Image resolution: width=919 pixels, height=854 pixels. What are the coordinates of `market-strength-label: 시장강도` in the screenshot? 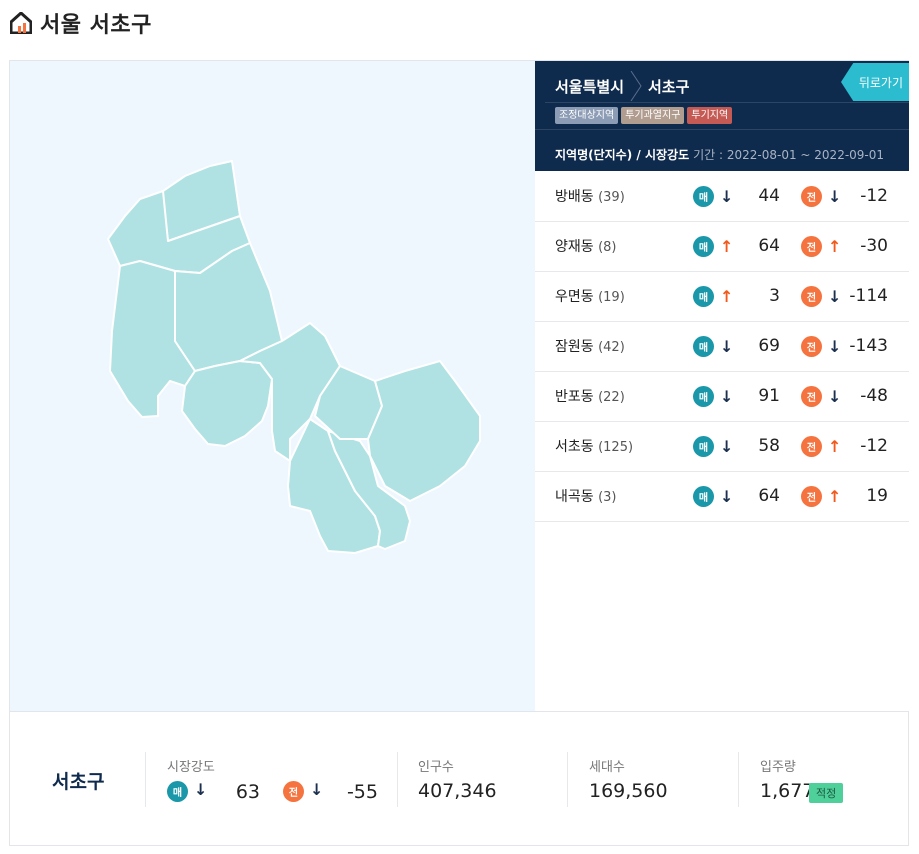 It's located at (191, 767).